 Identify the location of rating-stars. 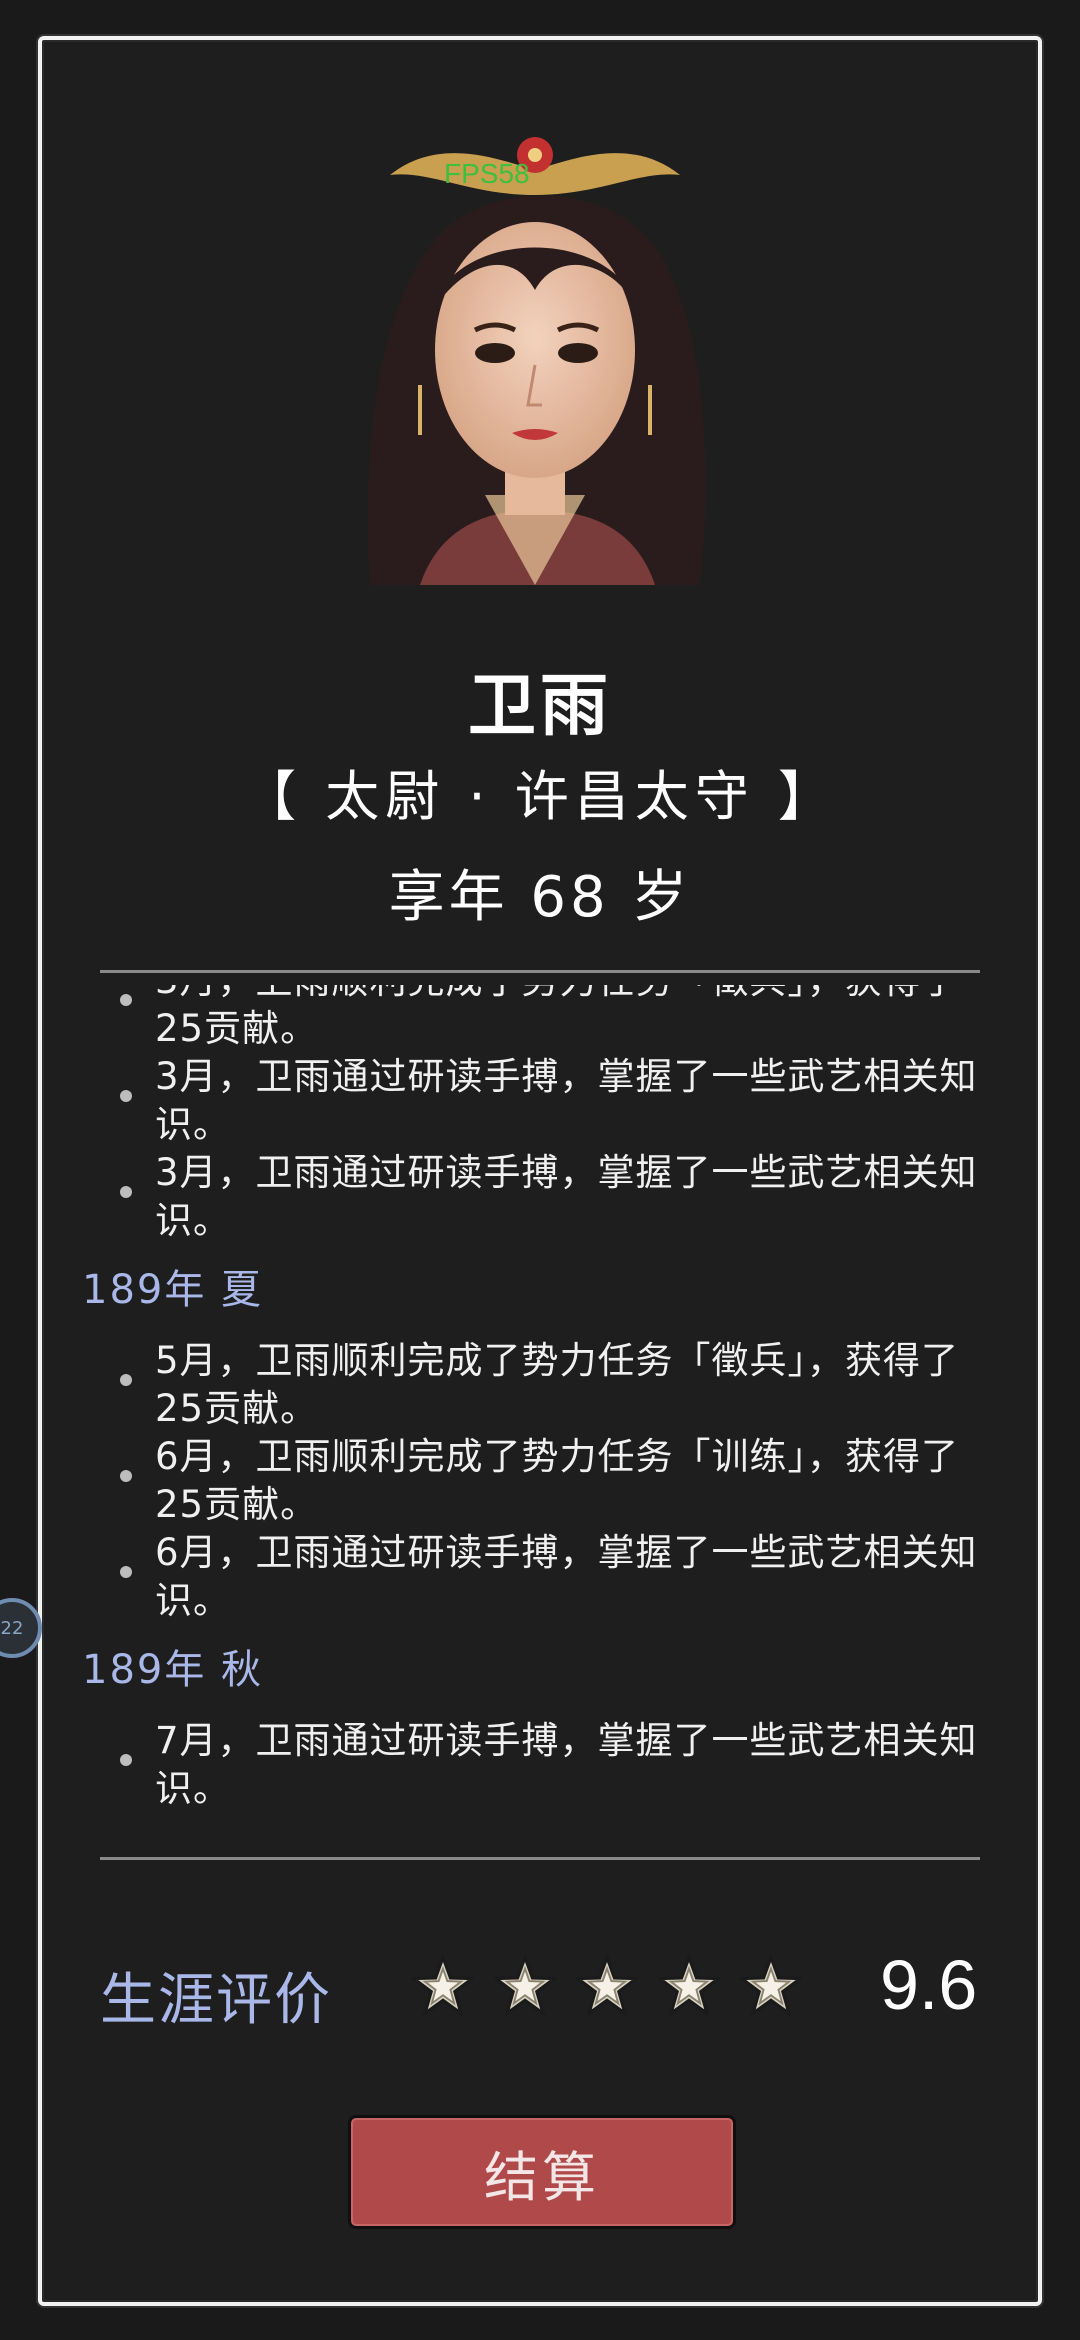
(607, 1986).